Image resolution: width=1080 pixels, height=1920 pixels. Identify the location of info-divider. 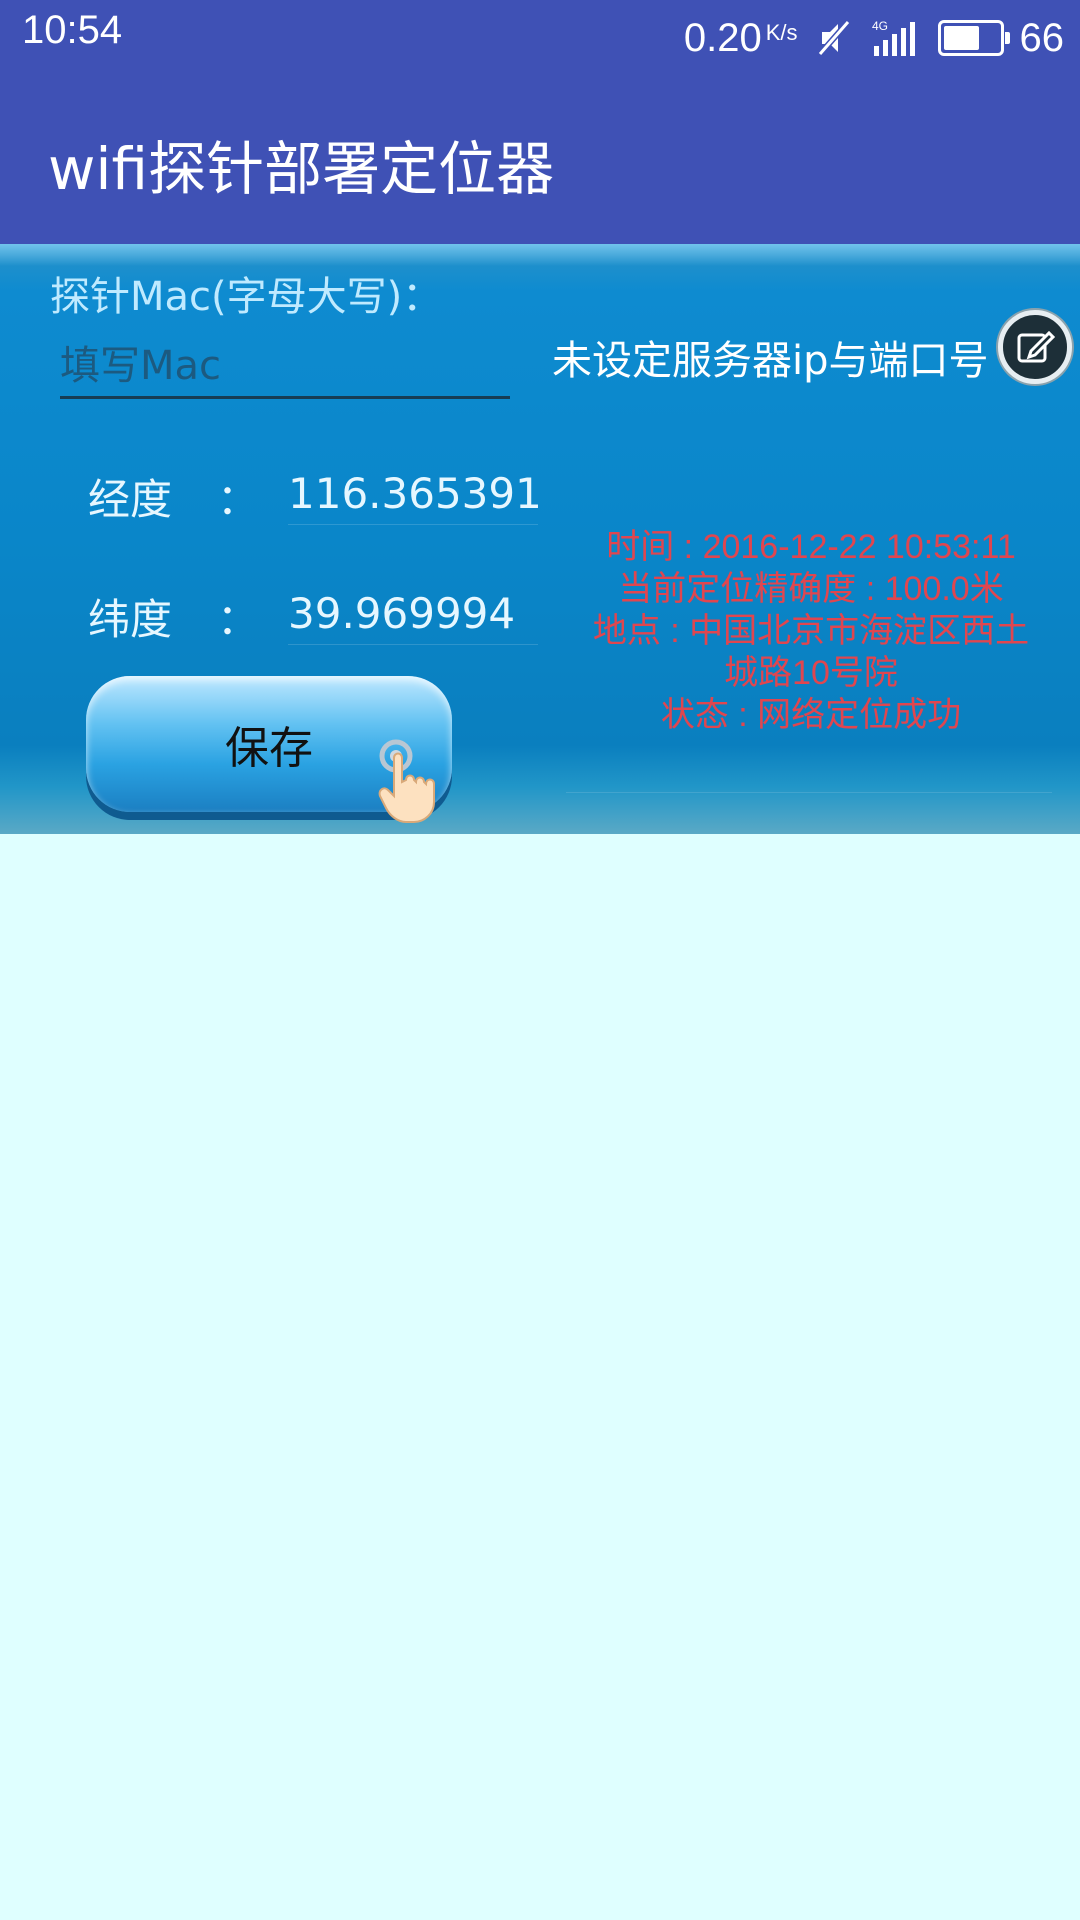
(809, 792).